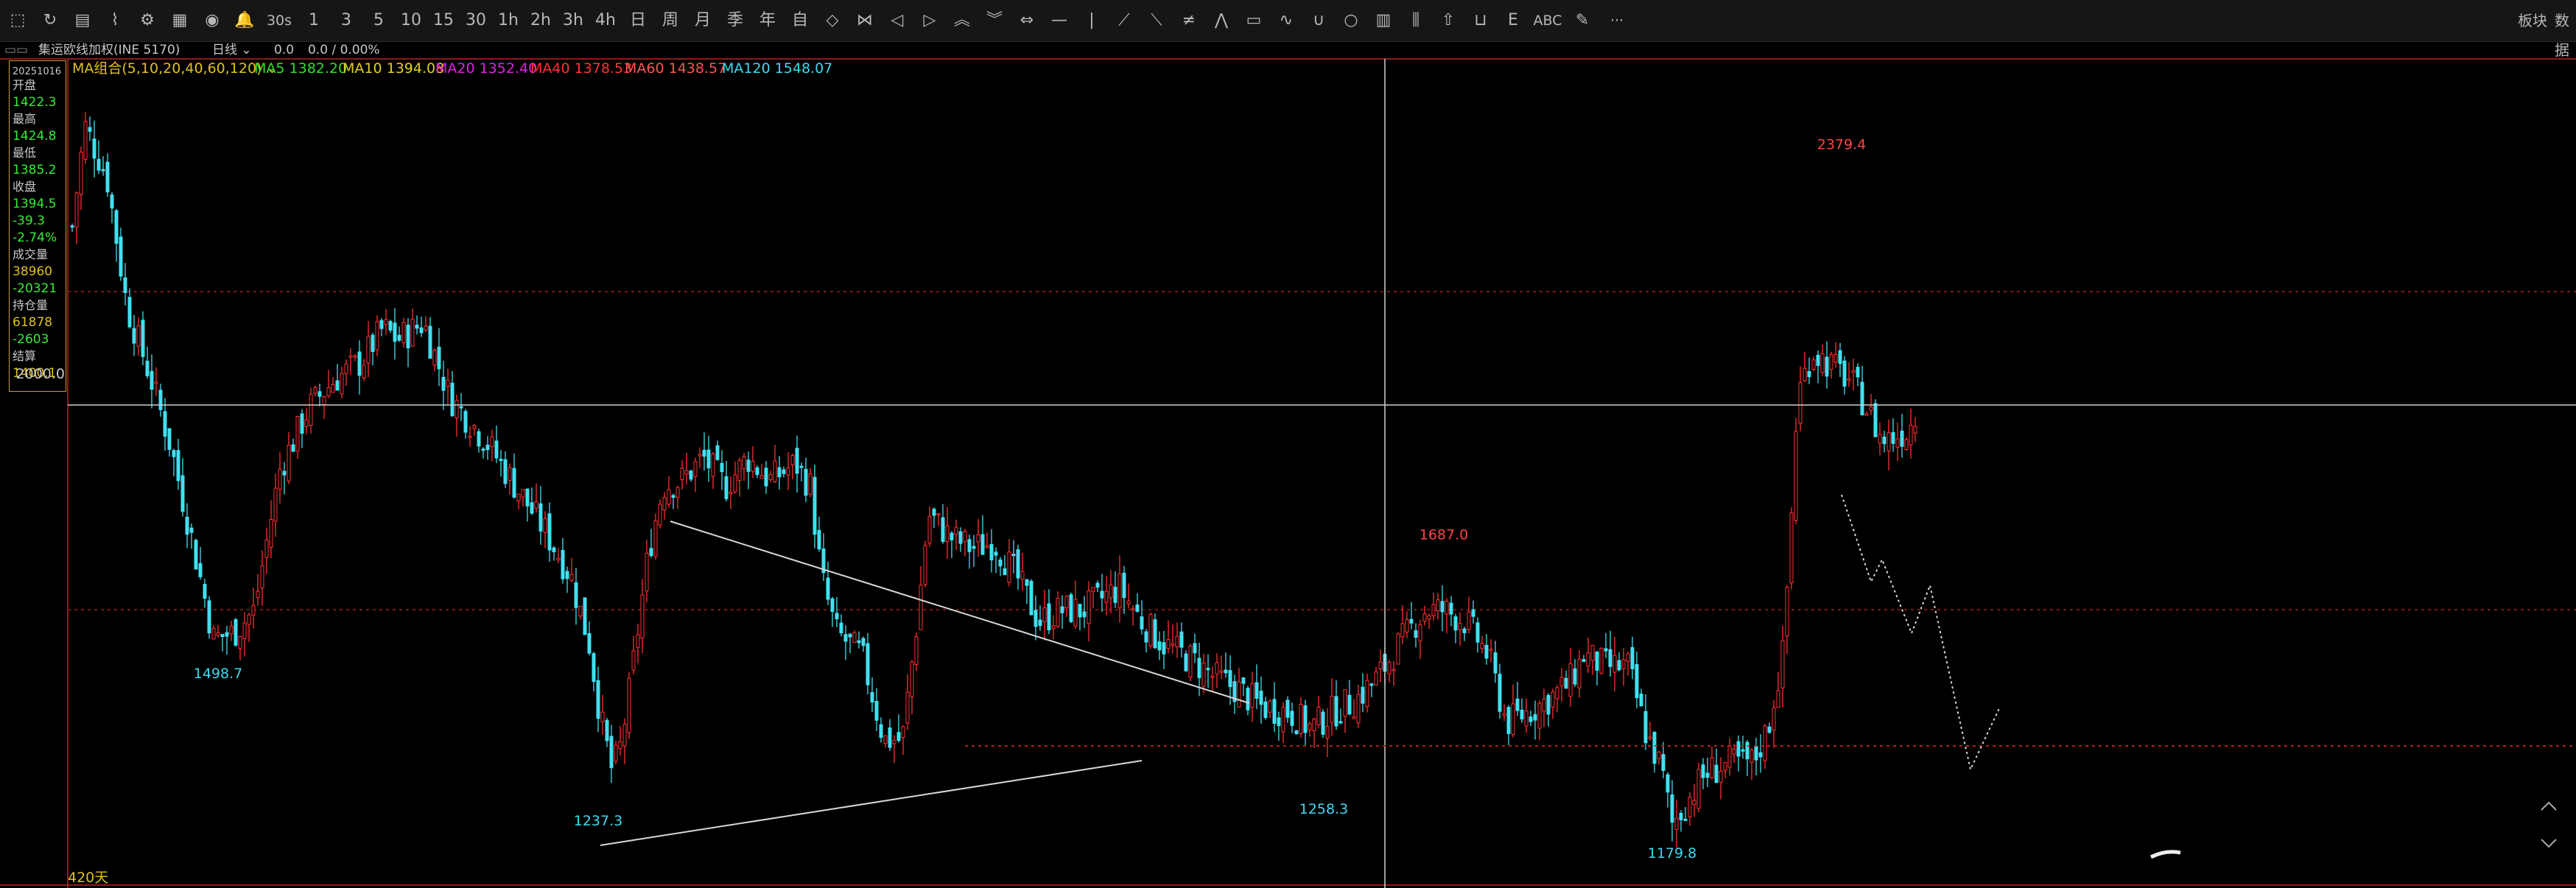 Image resolution: width=2576 pixels, height=888 pixels. I want to click on projection-path, so click(1921, 633).